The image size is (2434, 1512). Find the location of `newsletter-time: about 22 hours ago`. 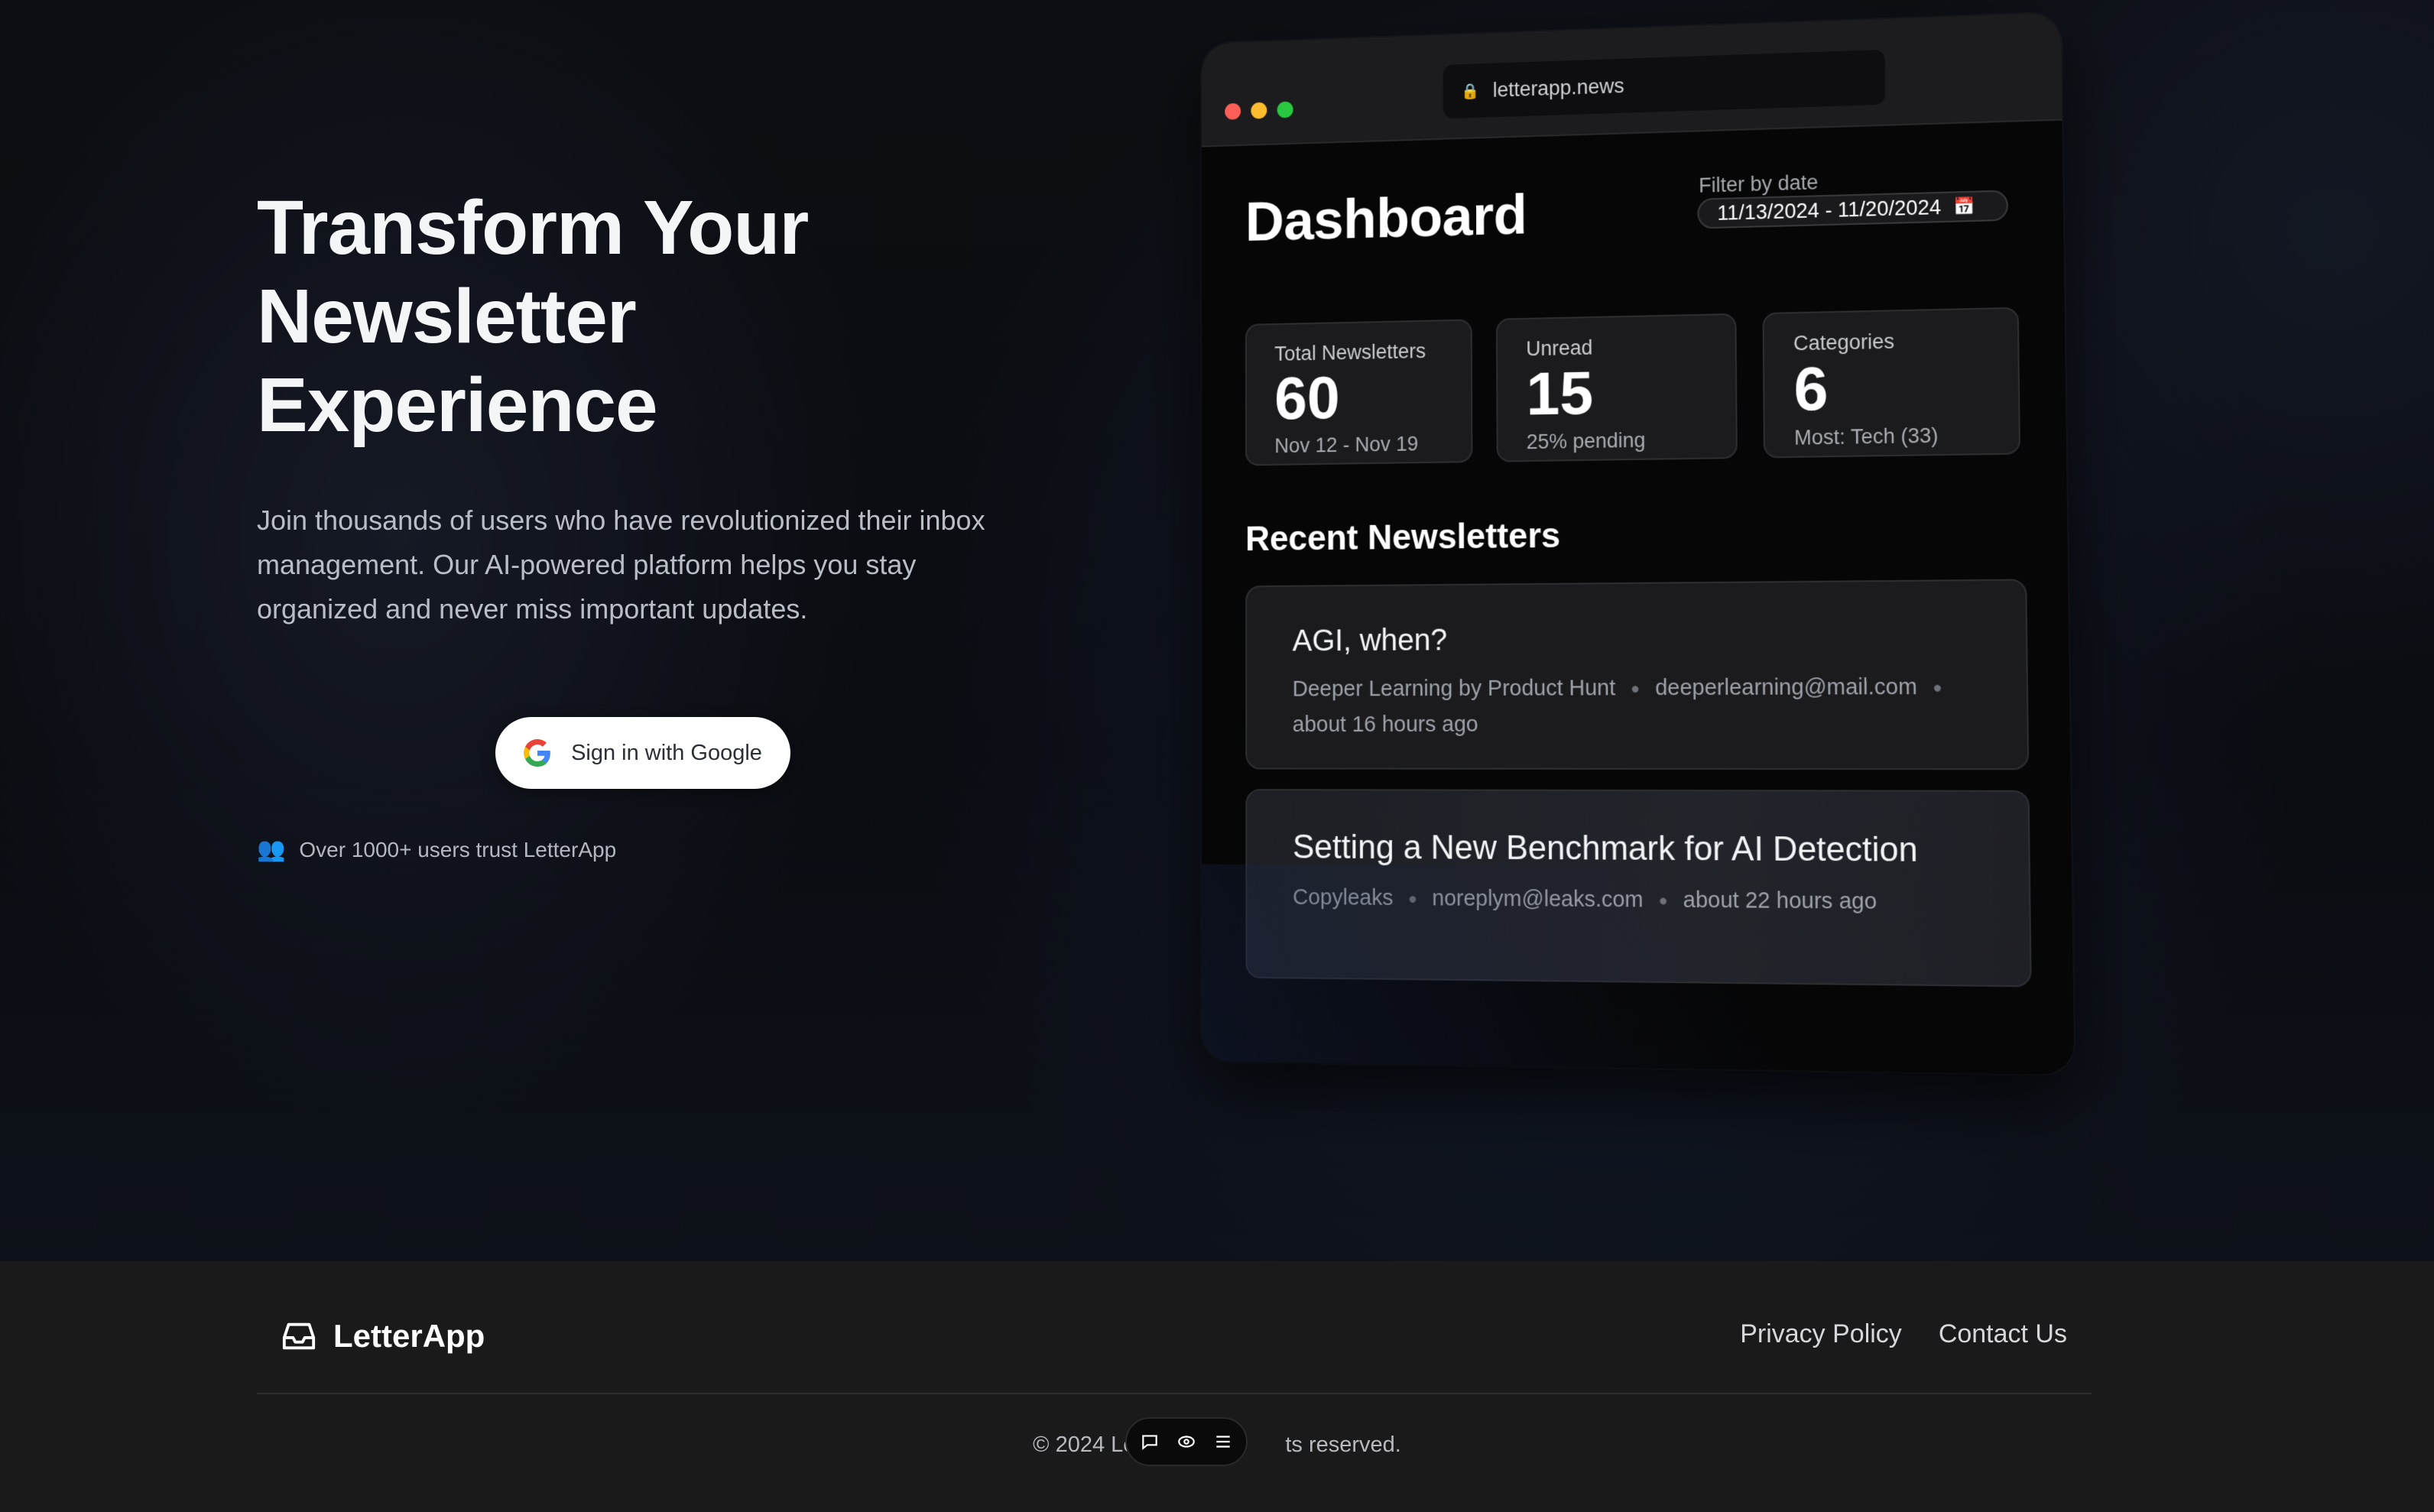

newsletter-time: about 22 hours ago is located at coordinates (1780, 900).